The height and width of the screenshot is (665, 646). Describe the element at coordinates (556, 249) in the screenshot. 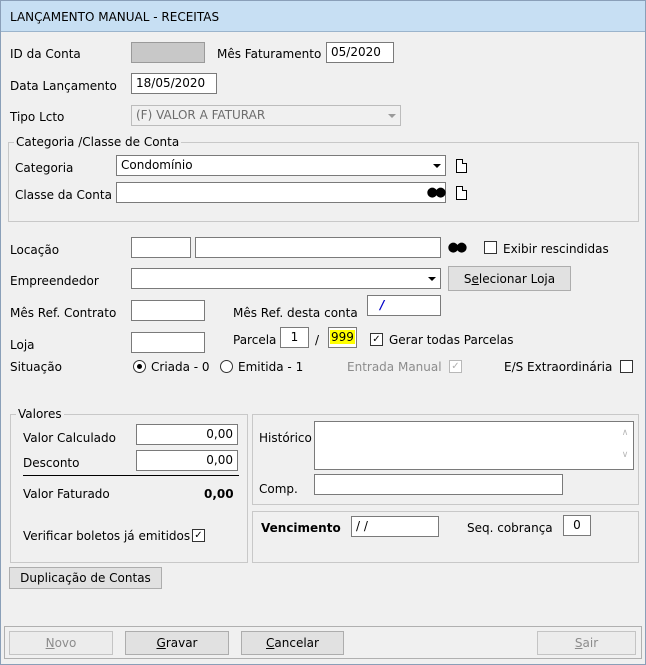

I see `exibir-rescindidas-label: Exibir rescindidas` at that location.